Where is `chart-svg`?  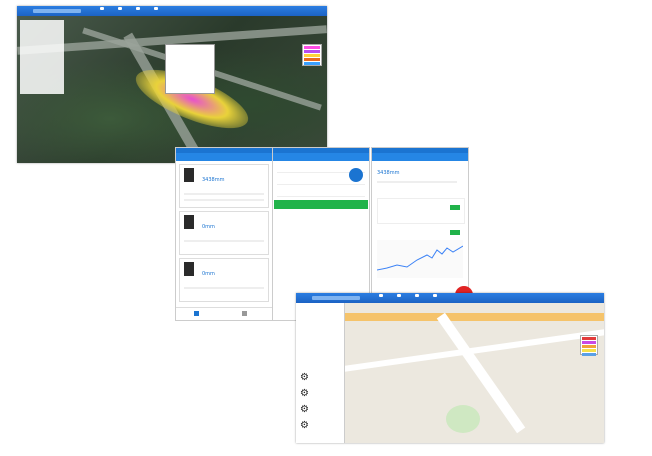
chart-svg is located at coordinates (420, 258).